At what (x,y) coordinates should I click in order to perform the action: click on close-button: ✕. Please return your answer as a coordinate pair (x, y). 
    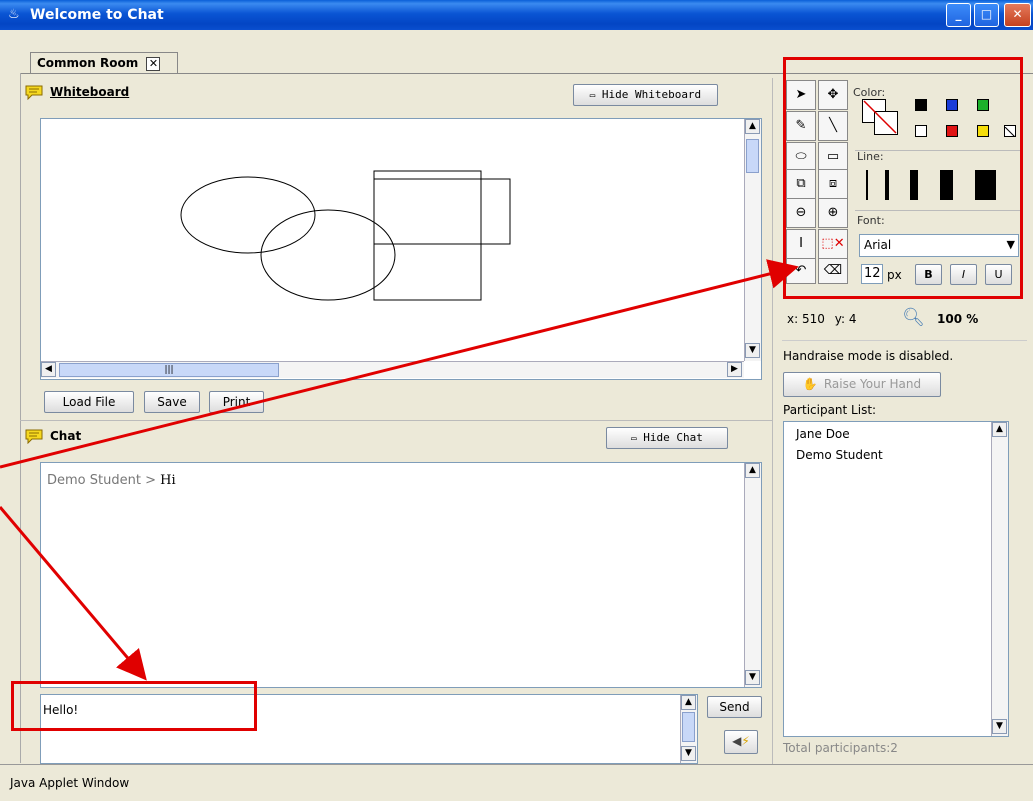
    Looking at the image, I should click on (1017, 15).